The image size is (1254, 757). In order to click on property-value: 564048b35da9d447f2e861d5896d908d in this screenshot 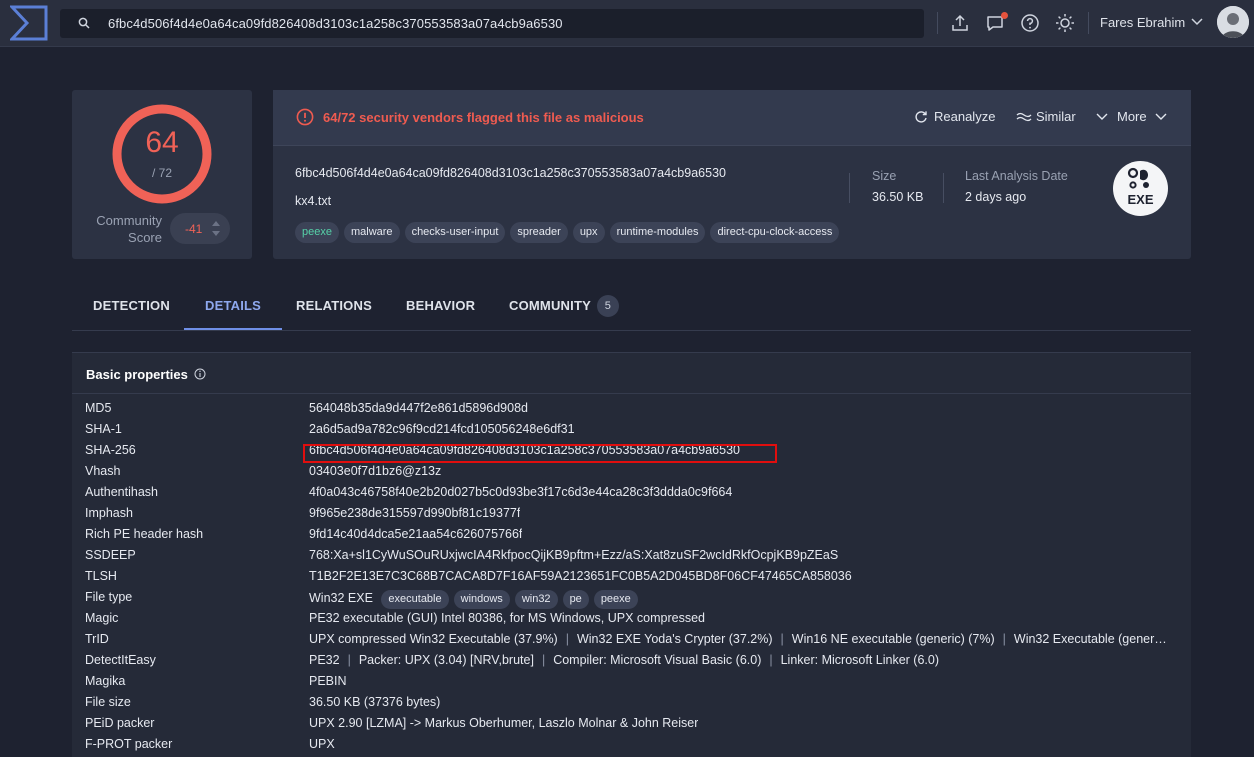, I will do `click(418, 408)`.